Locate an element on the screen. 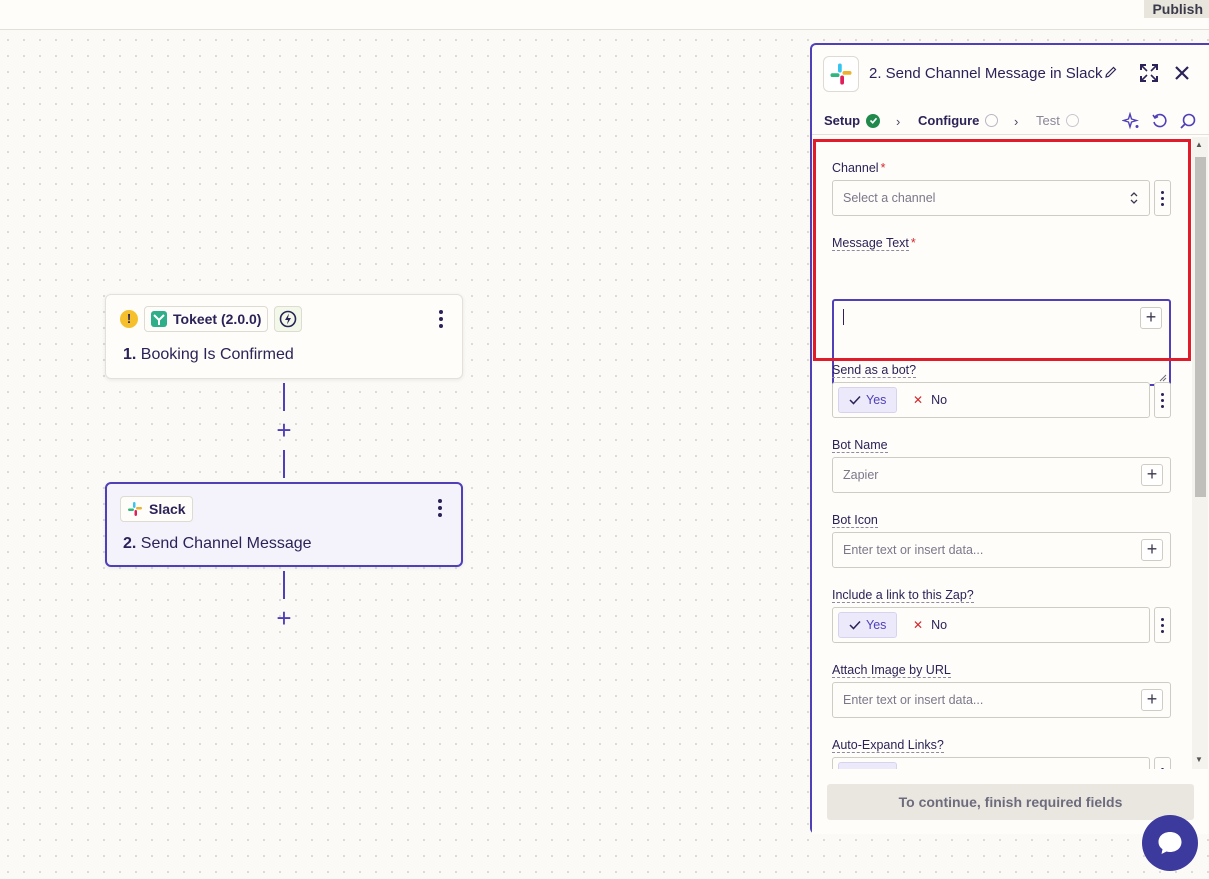 The height and width of the screenshot is (879, 1209). bot-name-placeholder: Zapier is located at coordinates (861, 475).